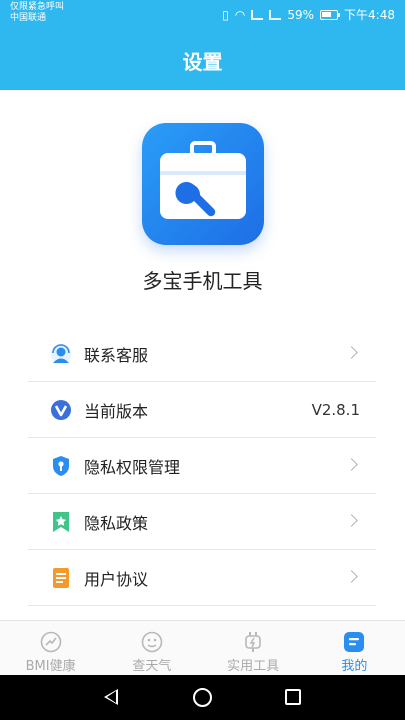  I want to click on headset-avatar-icon, so click(61, 354).